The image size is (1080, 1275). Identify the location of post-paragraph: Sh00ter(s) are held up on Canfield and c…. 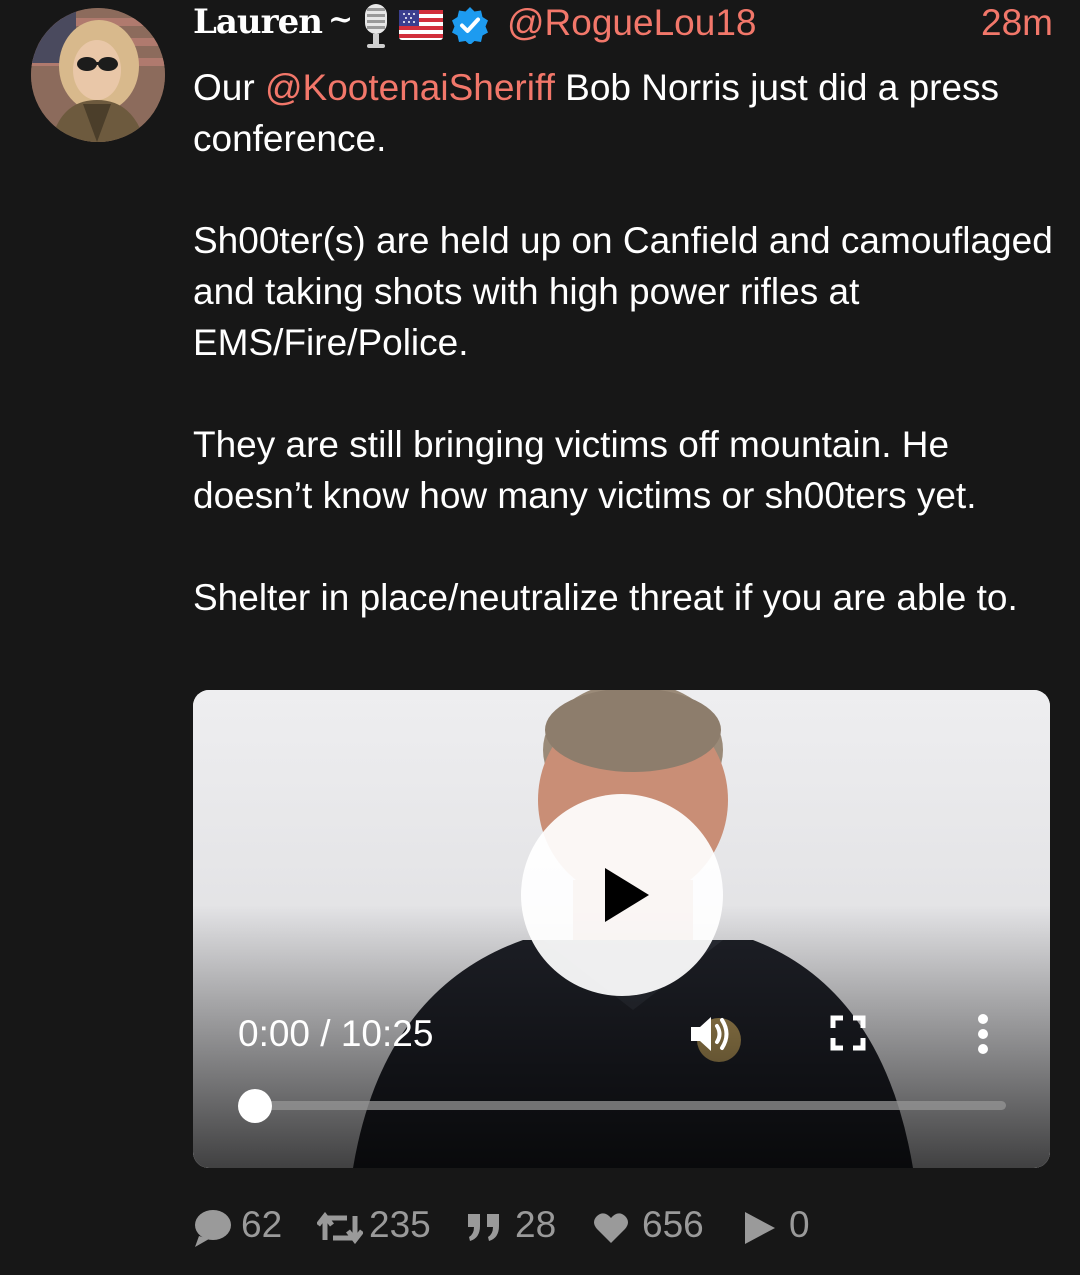
(623, 291).